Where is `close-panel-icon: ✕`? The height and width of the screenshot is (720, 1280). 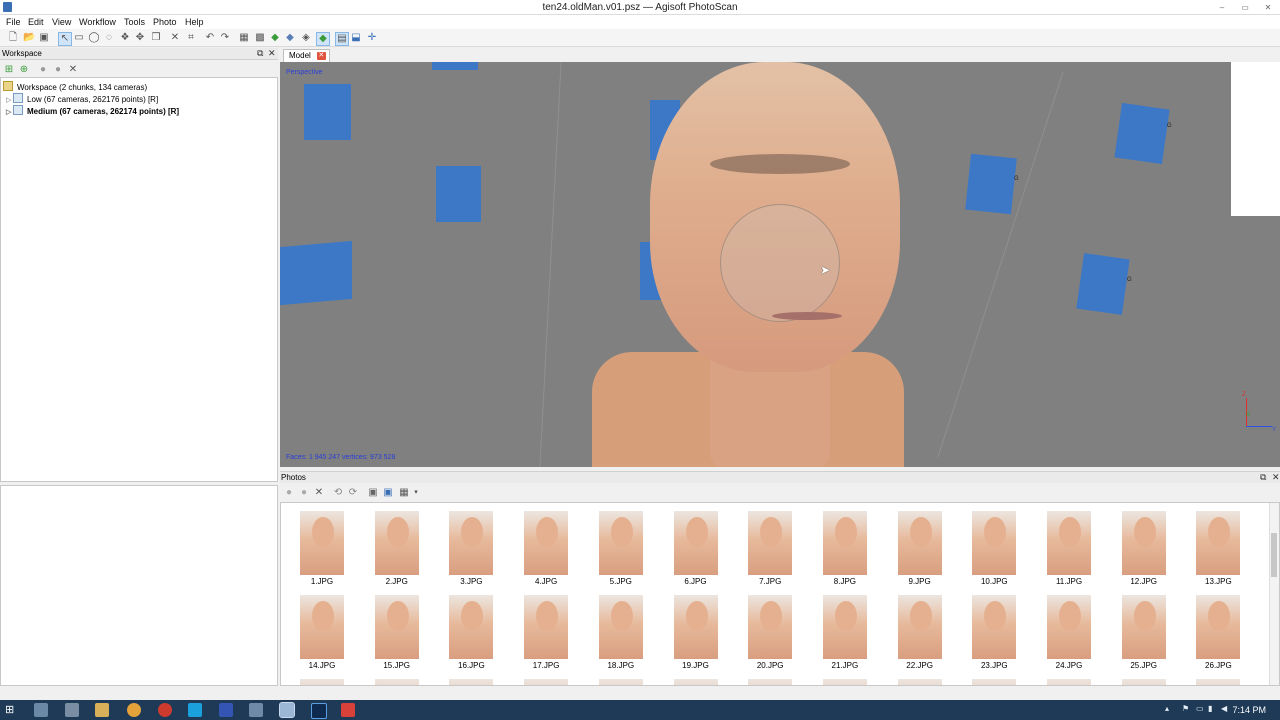 close-panel-icon: ✕ is located at coordinates (272, 53).